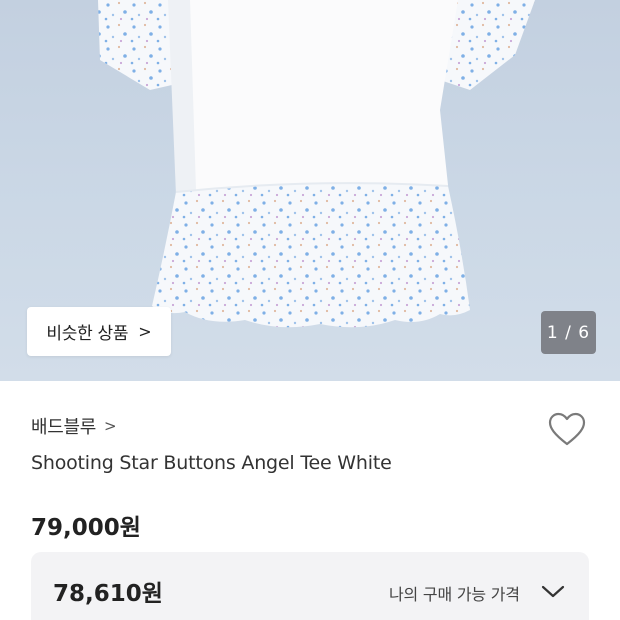  I want to click on heart-outline-icon, so click(567, 429).